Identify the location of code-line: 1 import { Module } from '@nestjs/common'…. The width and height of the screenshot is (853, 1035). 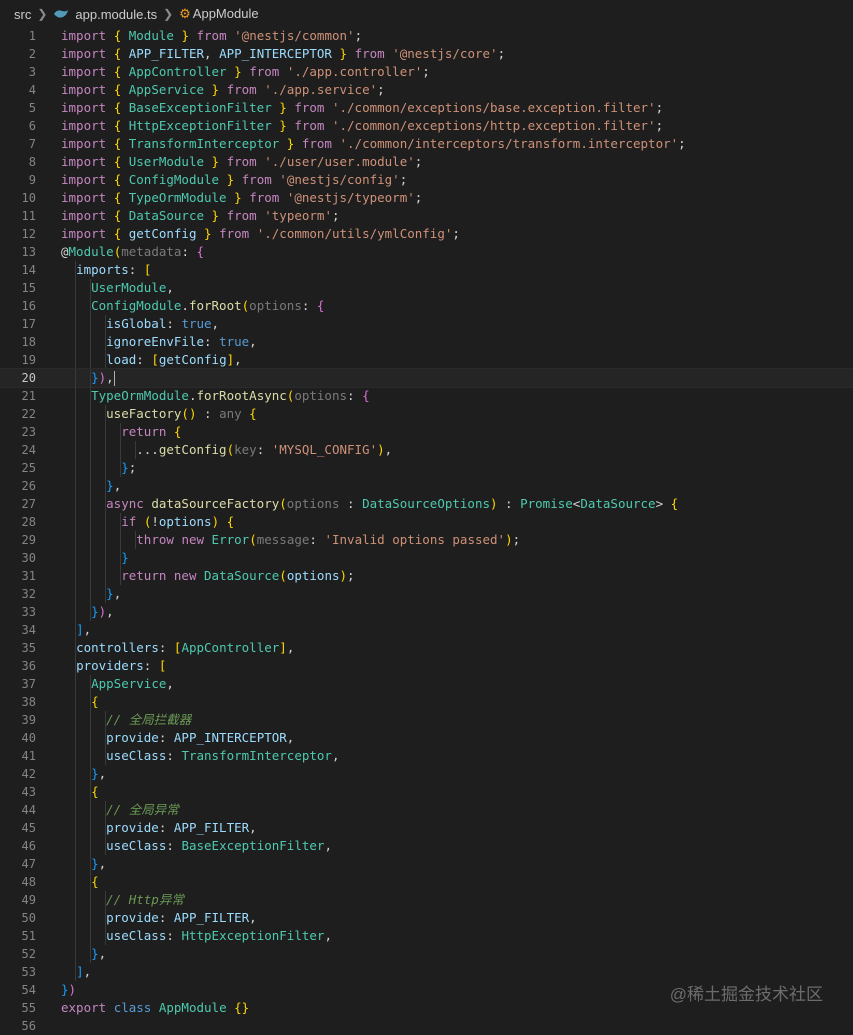
(426, 36).